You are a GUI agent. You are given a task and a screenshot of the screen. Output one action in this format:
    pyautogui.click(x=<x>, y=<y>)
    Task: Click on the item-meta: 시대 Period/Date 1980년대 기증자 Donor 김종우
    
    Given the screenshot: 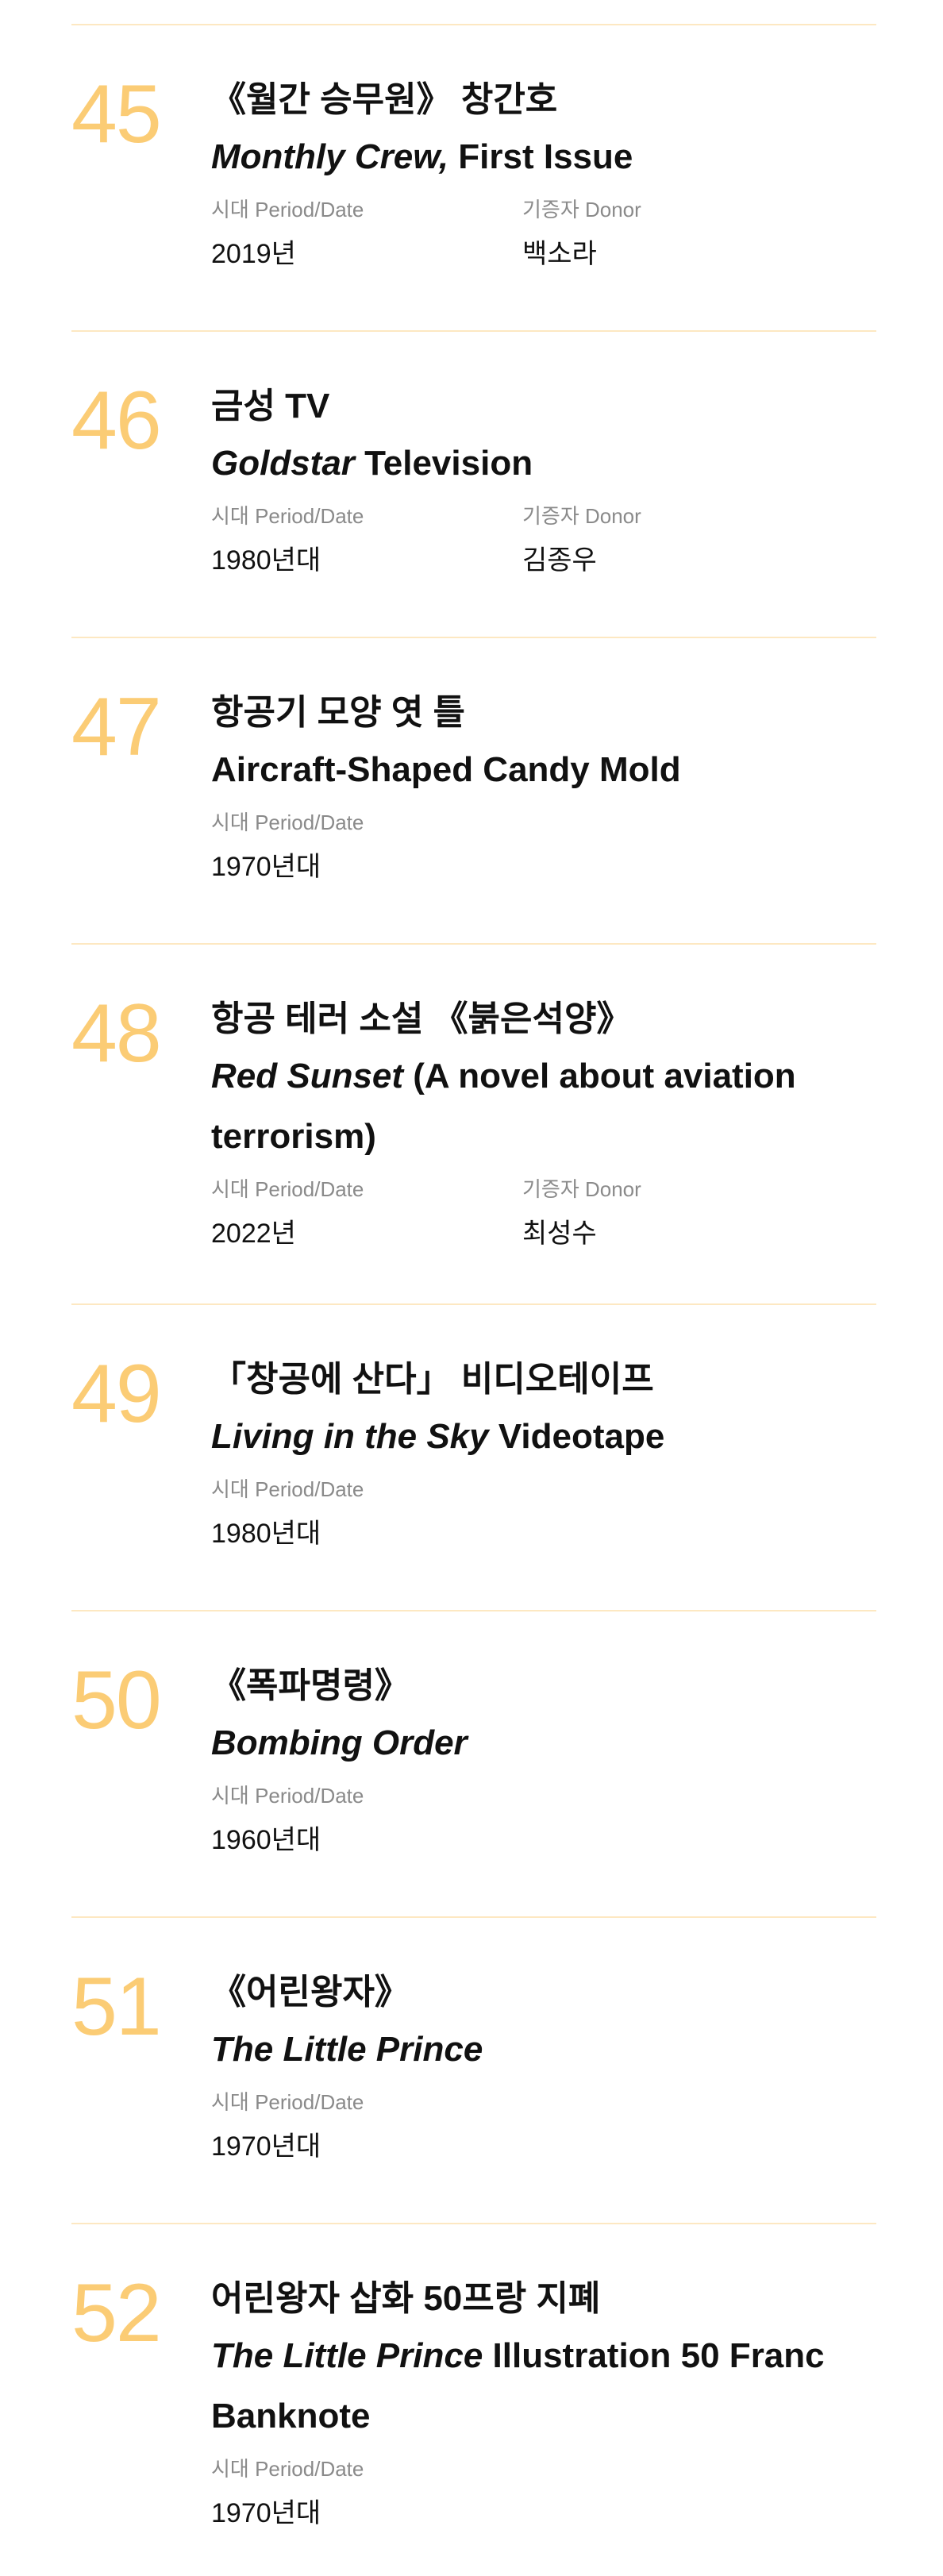 What is the action you would take?
    pyautogui.click(x=543, y=541)
    